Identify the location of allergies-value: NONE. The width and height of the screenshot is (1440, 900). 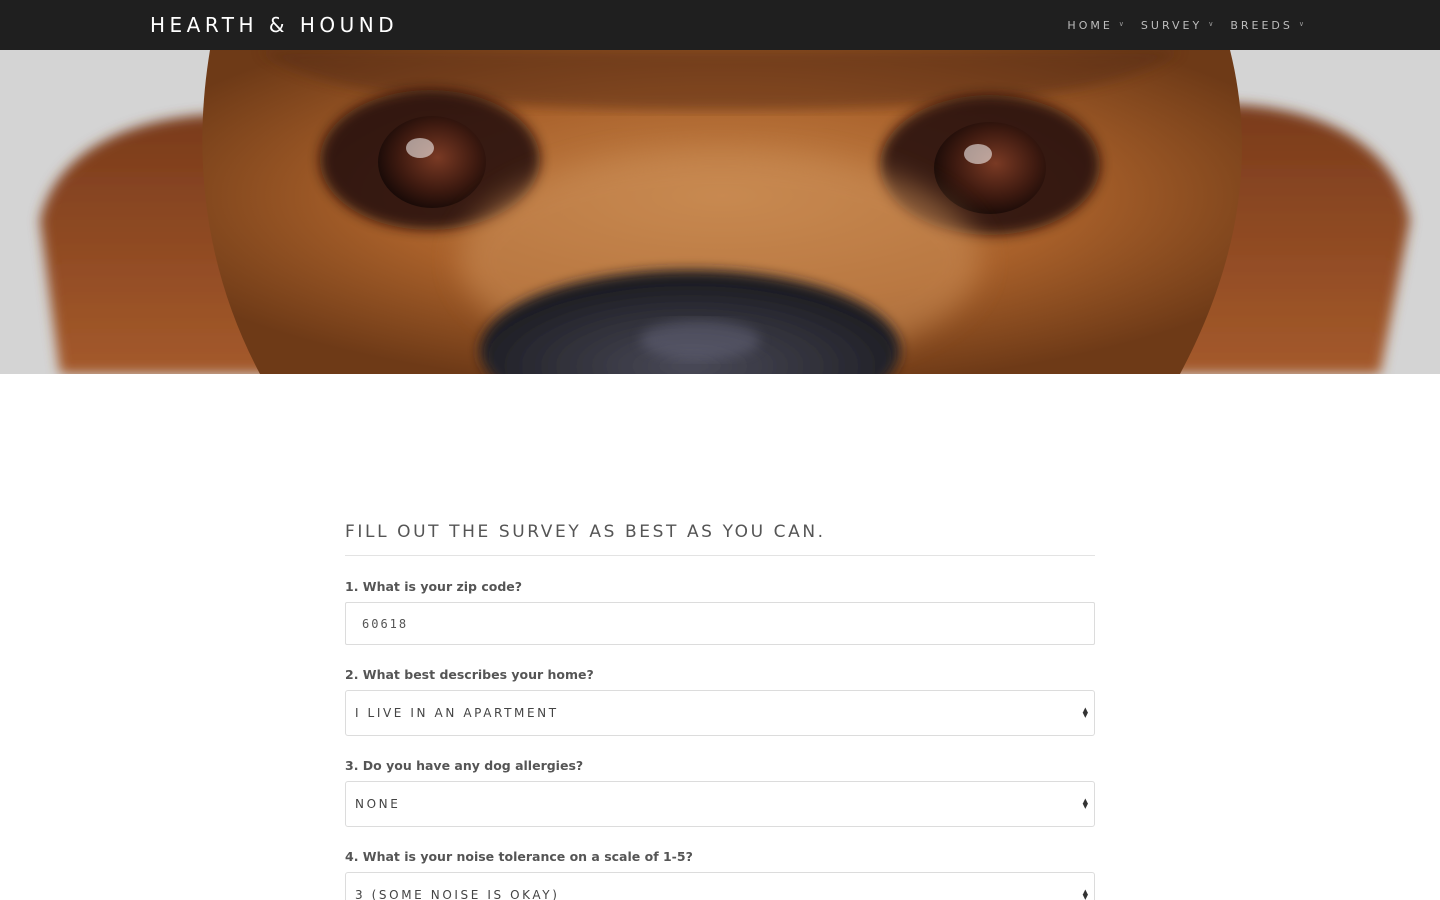
(378, 804).